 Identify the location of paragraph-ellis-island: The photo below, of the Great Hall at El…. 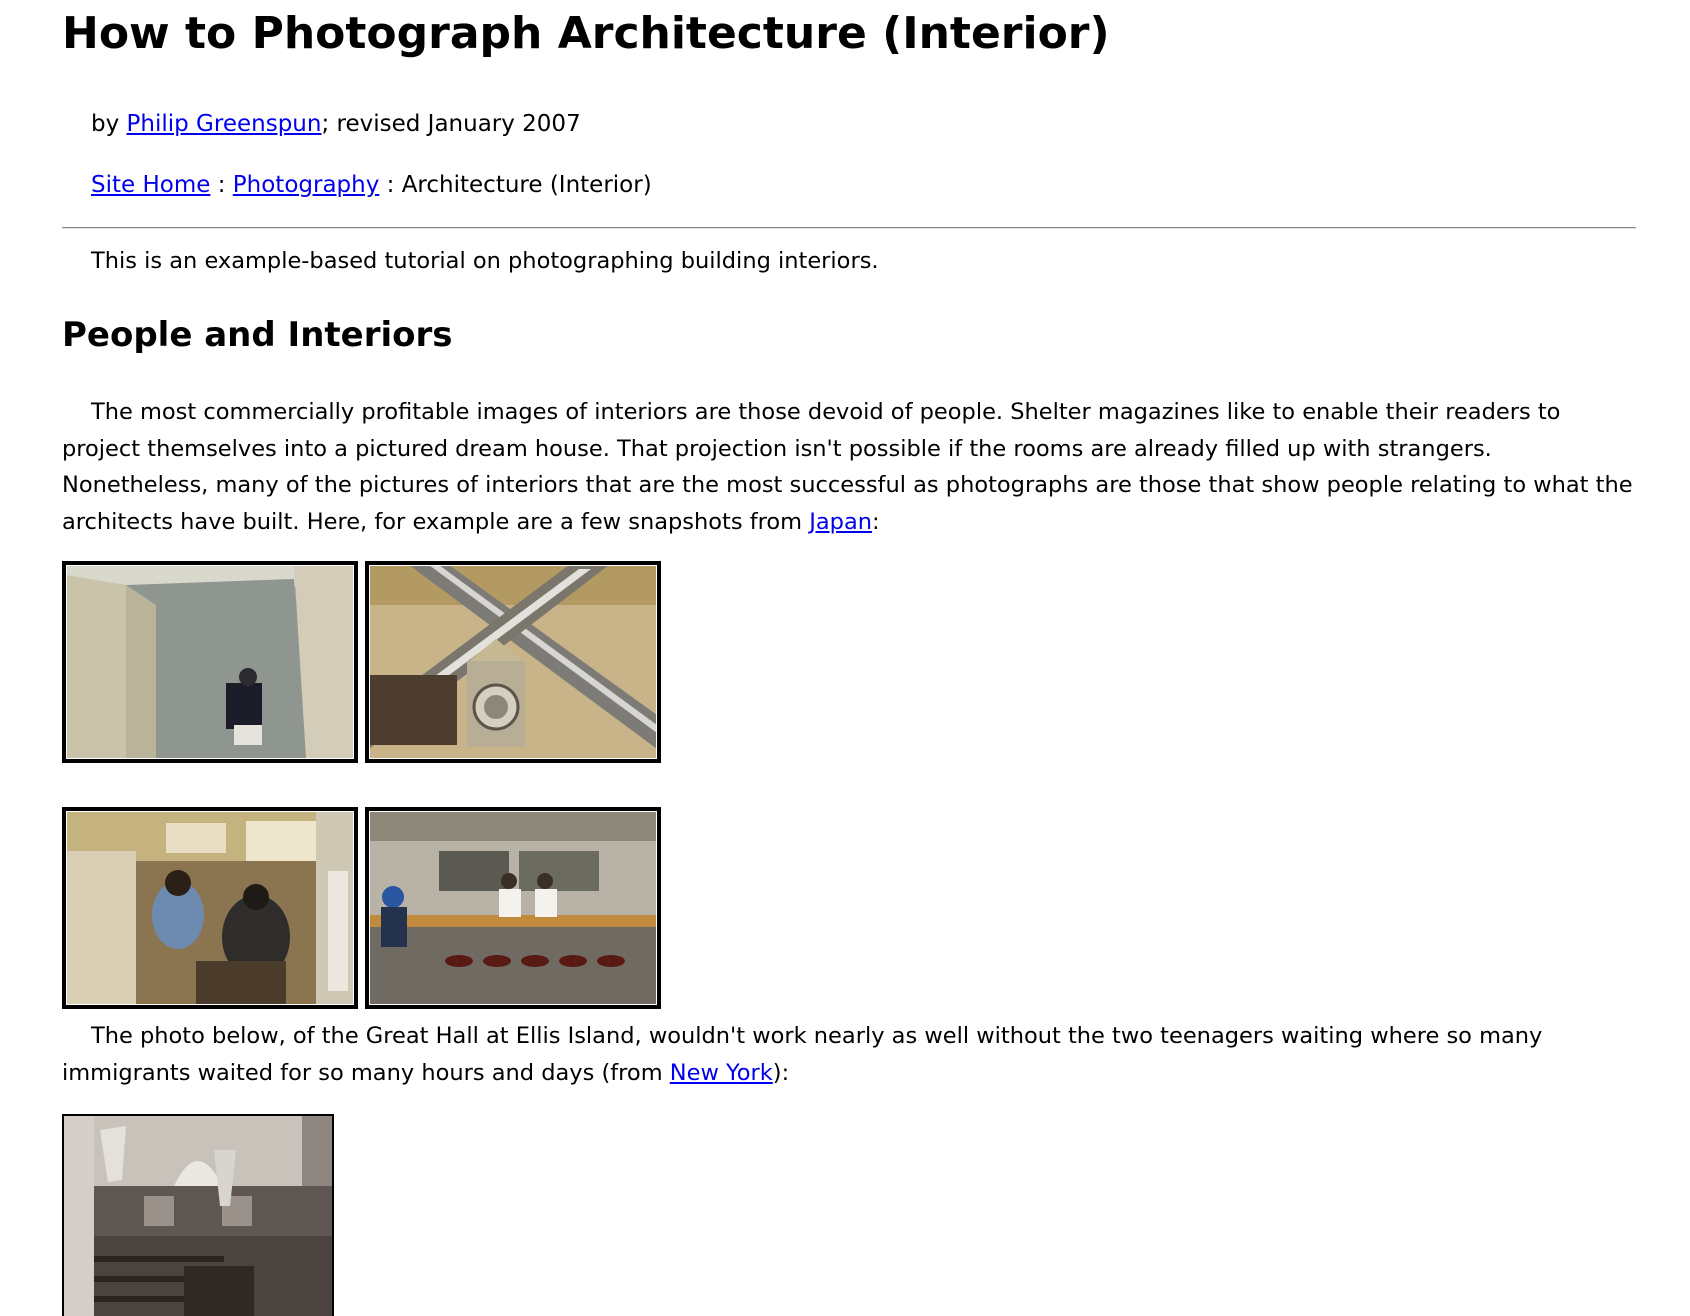
(852, 1054).